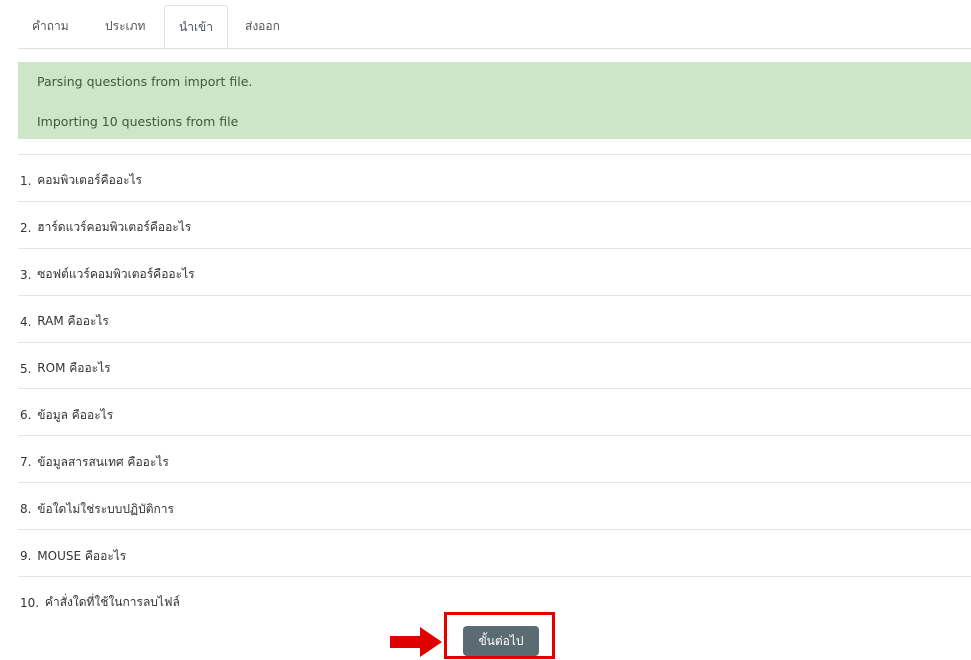 This screenshot has width=971, height=660. Describe the element at coordinates (494, 365) in the screenshot. I see `question-row: 5. ROM คืออะไร` at that location.